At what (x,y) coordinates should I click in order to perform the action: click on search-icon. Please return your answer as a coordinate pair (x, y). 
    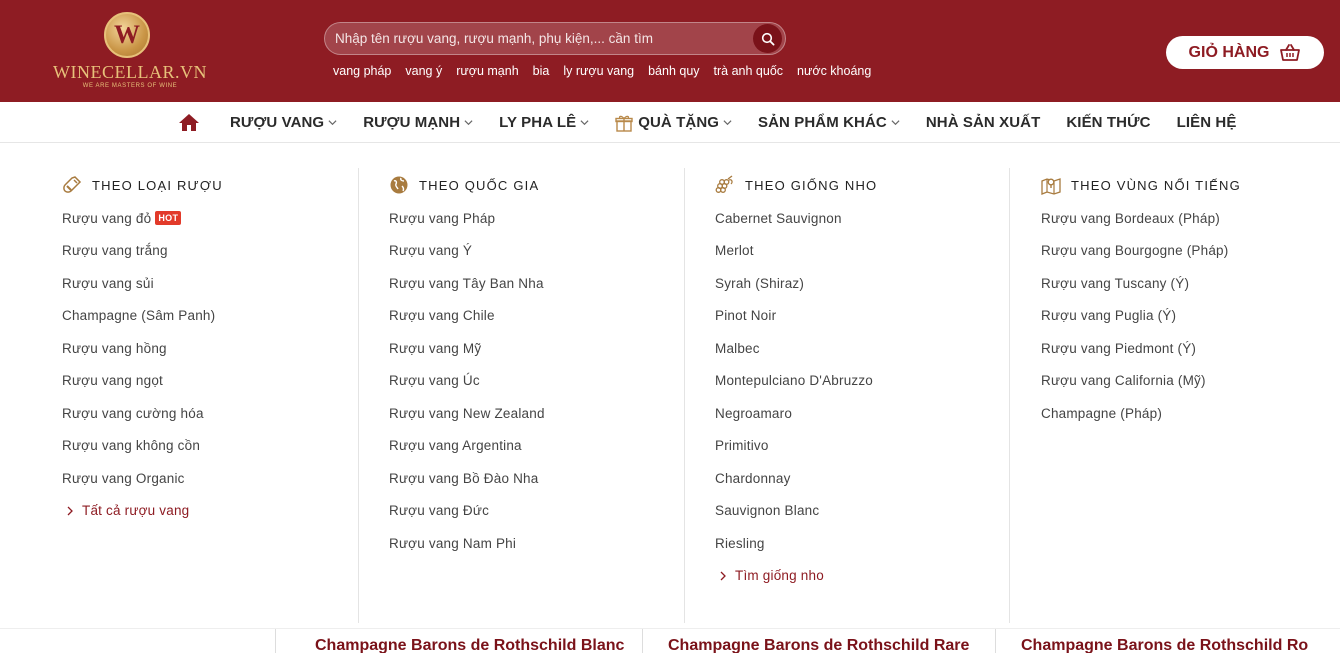
    Looking at the image, I should click on (768, 39).